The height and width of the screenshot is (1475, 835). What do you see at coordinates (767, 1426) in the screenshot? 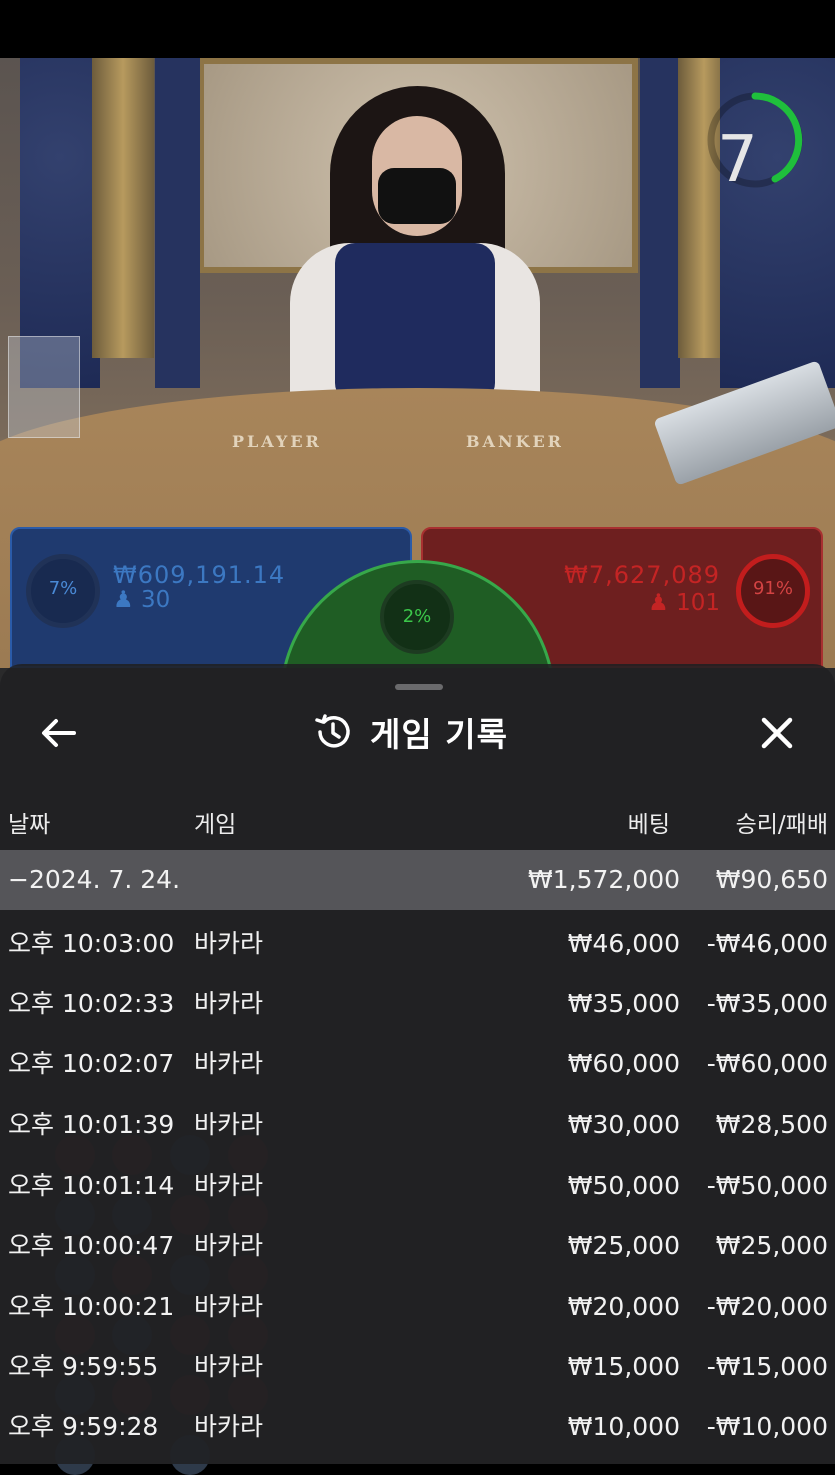
I see `row-result: -₩10,000` at bounding box center [767, 1426].